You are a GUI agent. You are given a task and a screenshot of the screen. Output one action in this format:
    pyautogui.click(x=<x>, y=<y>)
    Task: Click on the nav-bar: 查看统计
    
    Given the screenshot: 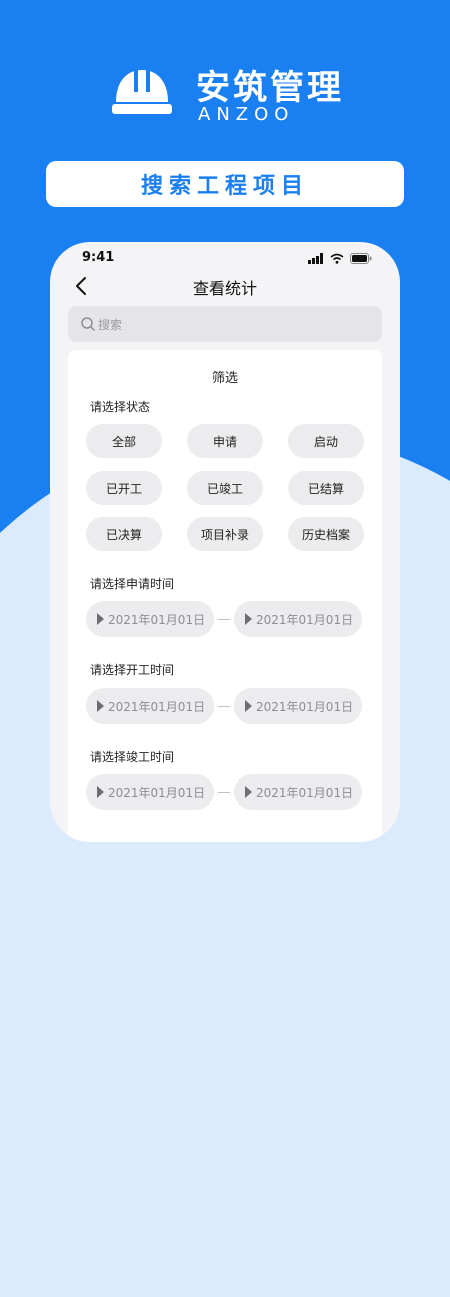 What is the action you would take?
    pyautogui.click(x=225, y=287)
    